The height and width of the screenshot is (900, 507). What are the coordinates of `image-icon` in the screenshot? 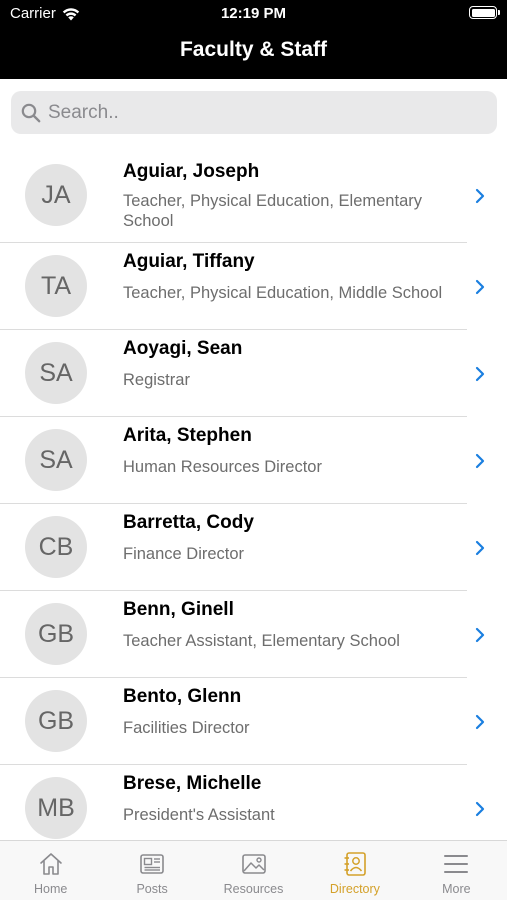 It's located at (253, 864).